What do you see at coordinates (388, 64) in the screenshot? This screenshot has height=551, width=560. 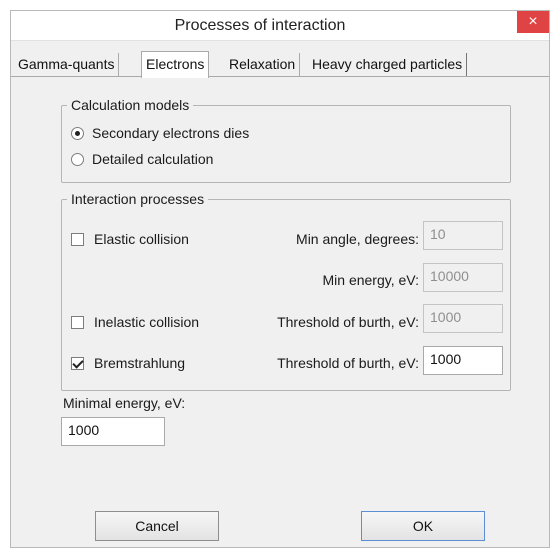 I see `tab-heavy-charged-particles: Heavy charged particles` at bounding box center [388, 64].